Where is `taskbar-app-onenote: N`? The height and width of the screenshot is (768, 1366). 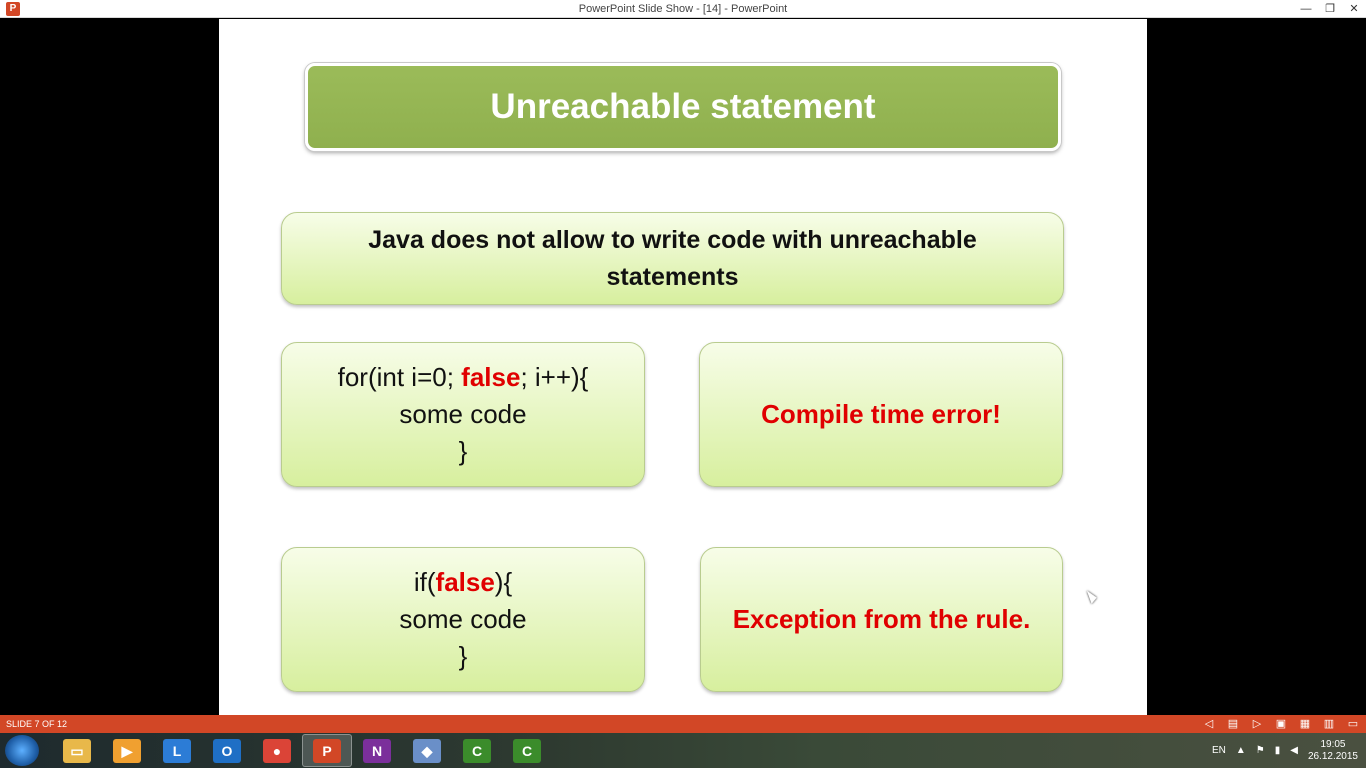
taskbar-app-onenote: N is located at coordinates (377, 750).